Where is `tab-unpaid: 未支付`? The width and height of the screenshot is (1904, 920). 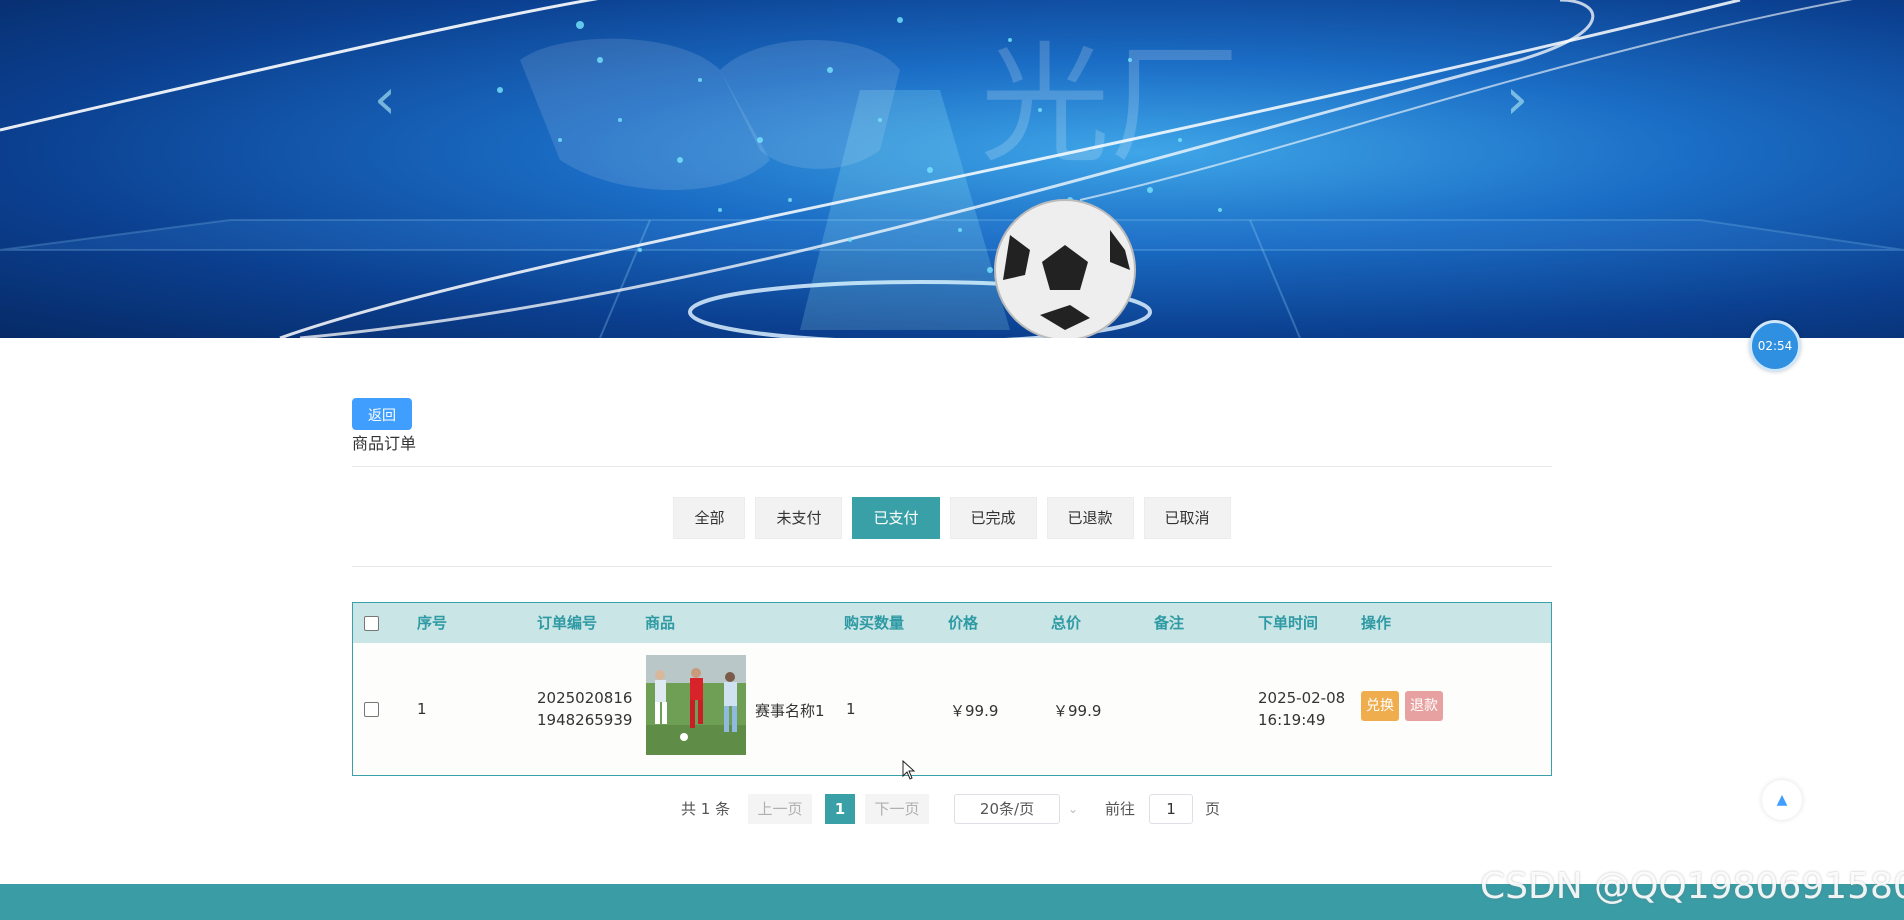
tab-unpaid: 未支付 is located at coordinates (799, 518).